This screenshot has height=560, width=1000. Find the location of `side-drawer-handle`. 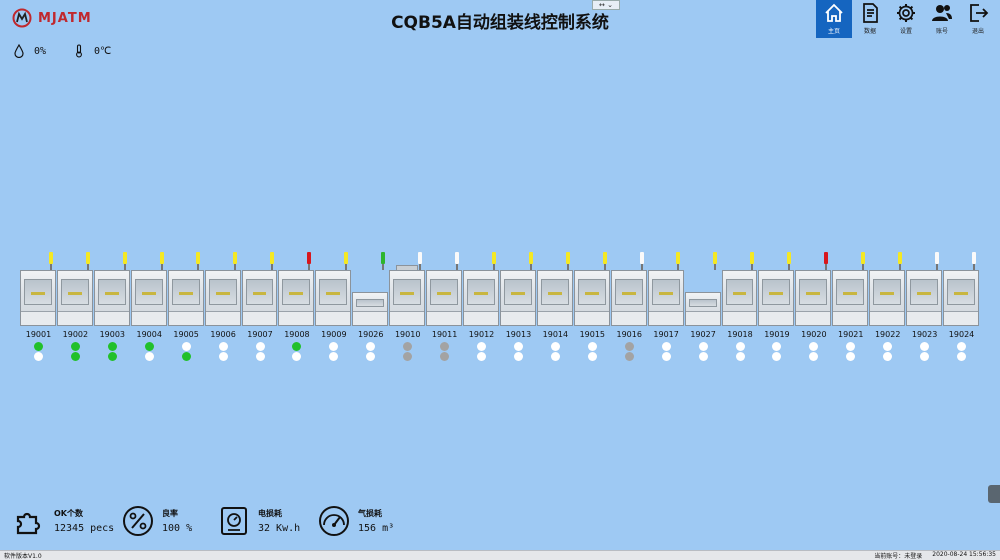

side-drawer-handle is located at coordinates (994, 494).